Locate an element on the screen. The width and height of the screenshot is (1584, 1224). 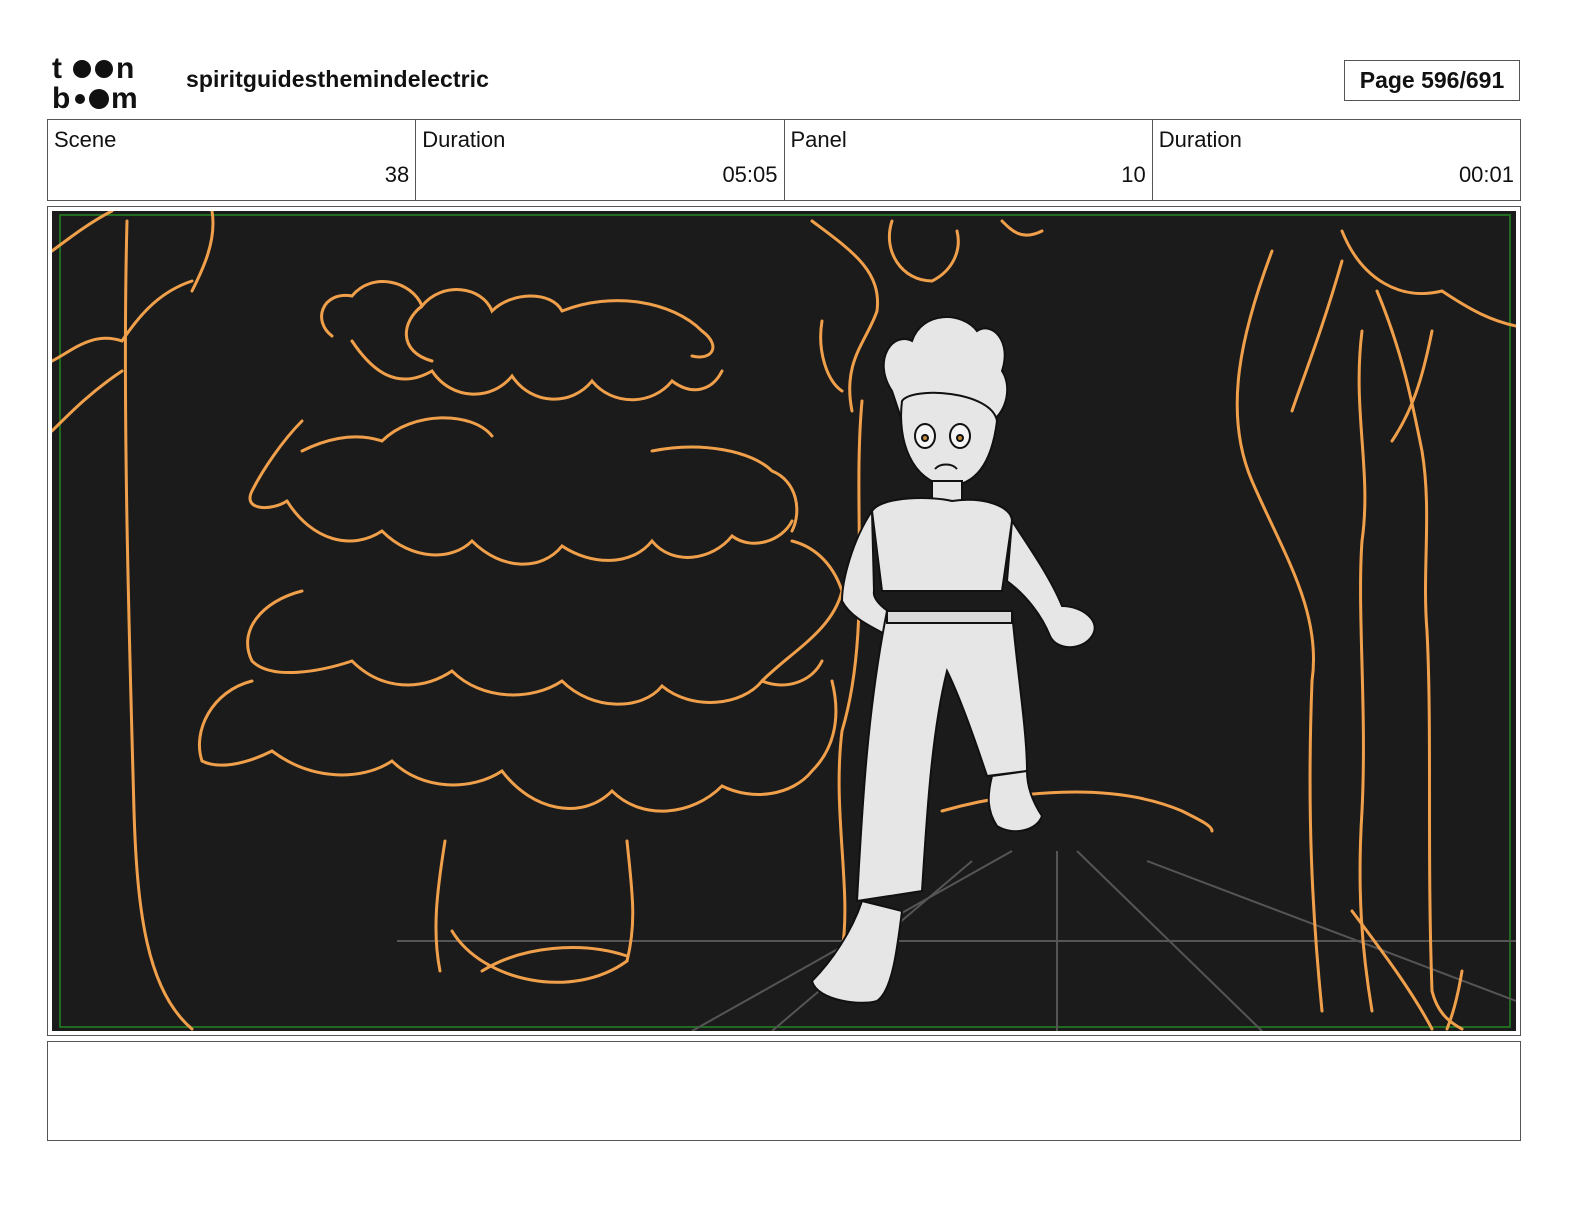
panel-cell: Panel 10 is located at coordinates (969, 160).